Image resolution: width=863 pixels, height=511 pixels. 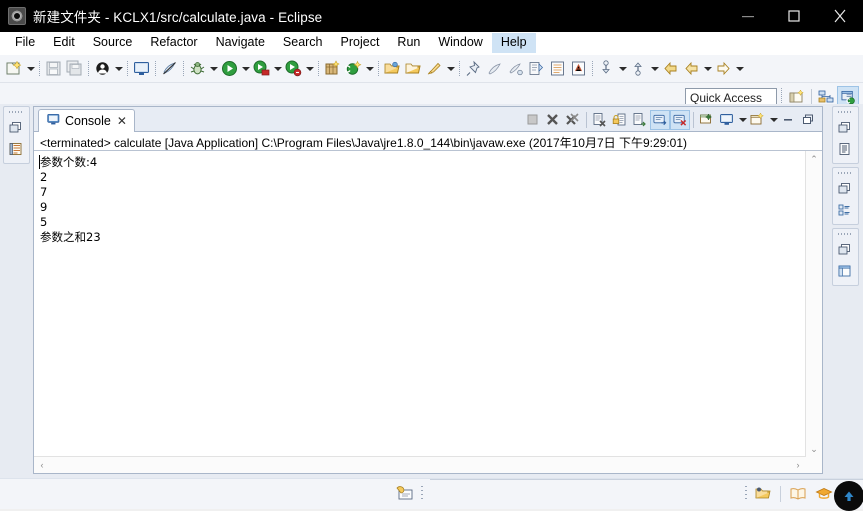 I want to click on close-icon: ✕, so click(x=122, y=121).